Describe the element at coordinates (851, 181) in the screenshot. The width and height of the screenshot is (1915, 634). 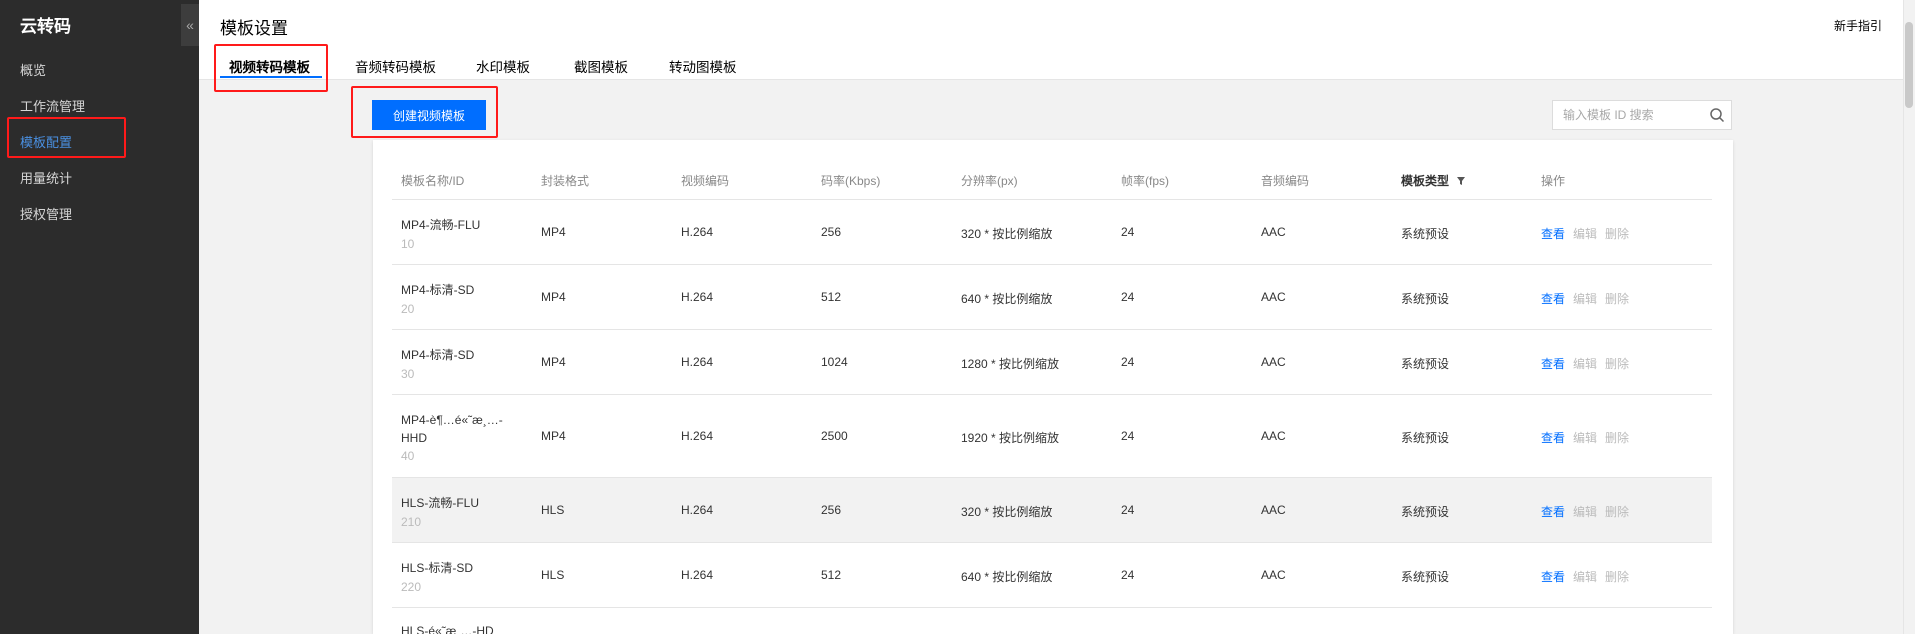
I see `column-header-bitrate: 码率(Kbps)` at that location.